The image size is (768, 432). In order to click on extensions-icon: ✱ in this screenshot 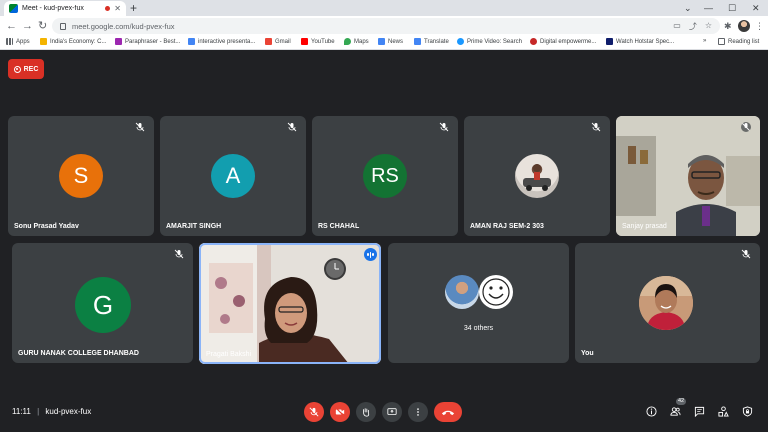, I will do `click(728, 26)`.